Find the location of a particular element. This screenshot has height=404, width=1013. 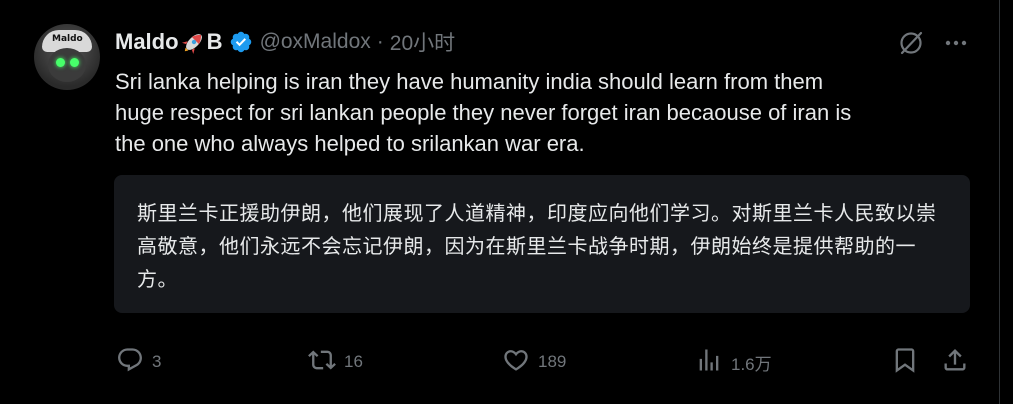

reply-icon is located at coordinates (130, 362).